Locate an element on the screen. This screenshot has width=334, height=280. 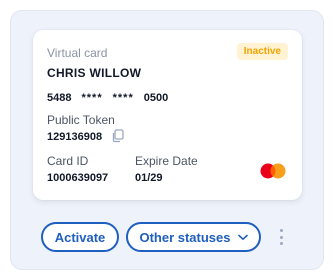
mastercard-logo-icon is located at coordinates (273, 171).